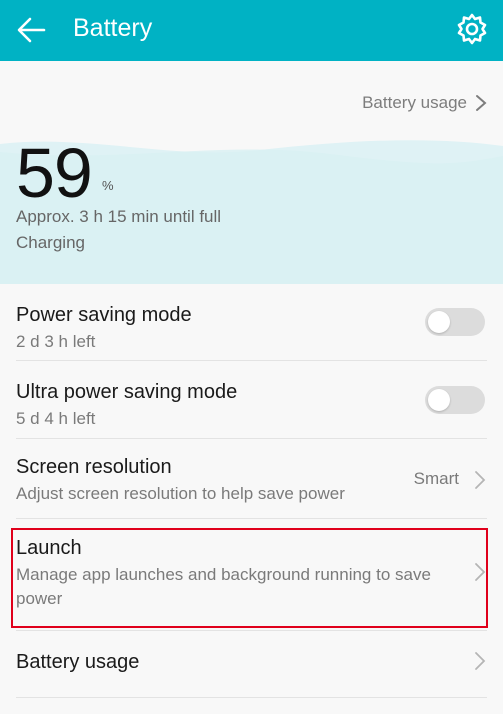 This screenshot has width=503, height=714. Describe the element at coordinates (251, 669) in the screenshot. I see `battery-usage-row: Battery usage` at that location.